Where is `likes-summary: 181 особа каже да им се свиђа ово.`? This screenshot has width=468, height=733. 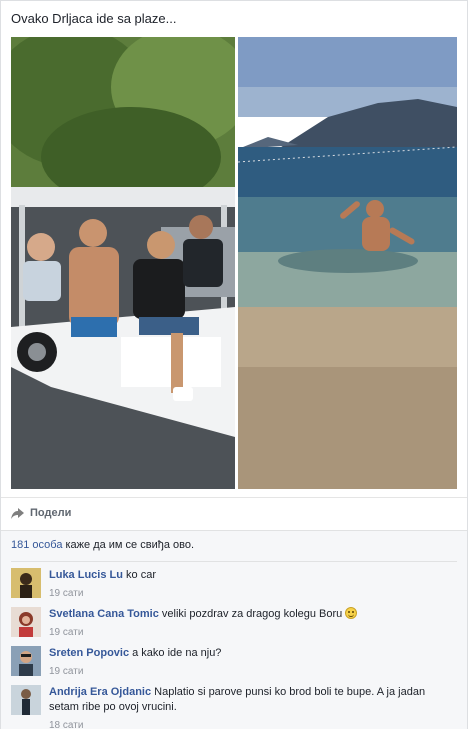 likes-summary: 181 особа каже да им се свиђа ово. is located at coordinates (102, 545).